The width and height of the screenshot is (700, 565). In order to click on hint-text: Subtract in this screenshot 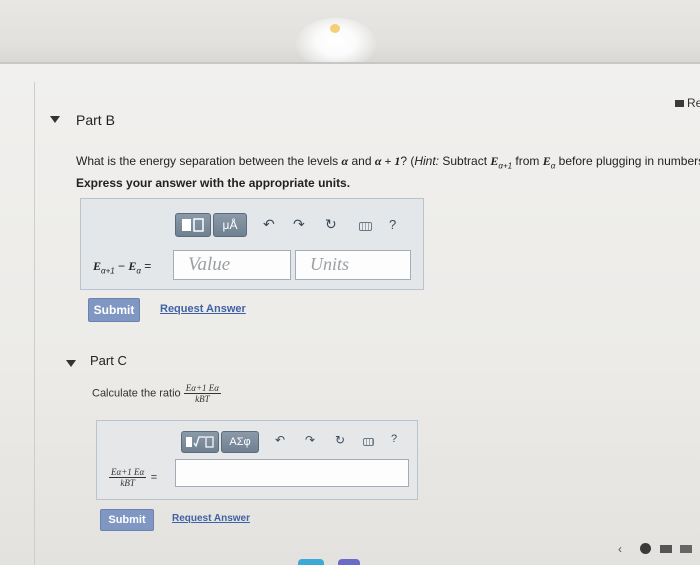, I will do `click(465, 161)`.